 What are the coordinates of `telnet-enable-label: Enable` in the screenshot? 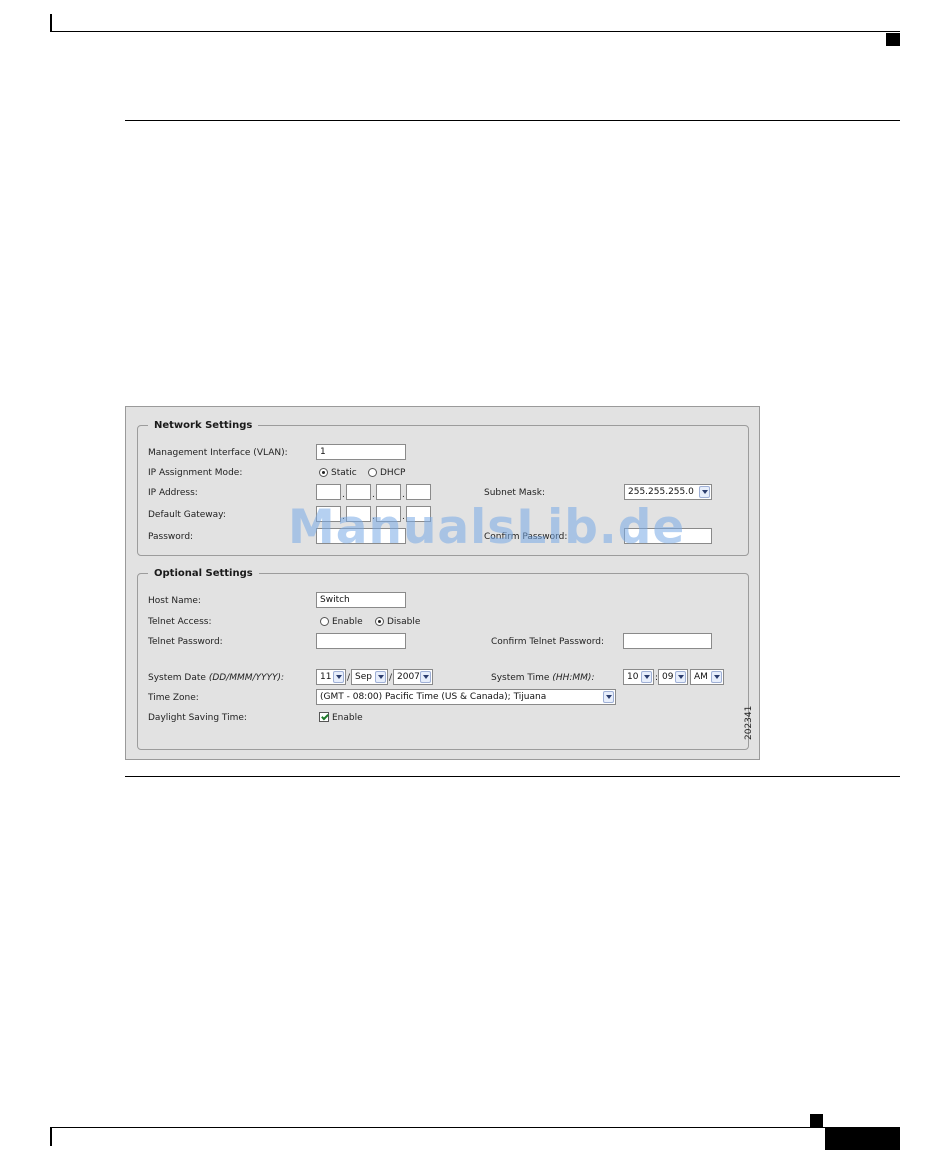 It's located at (347, 622).